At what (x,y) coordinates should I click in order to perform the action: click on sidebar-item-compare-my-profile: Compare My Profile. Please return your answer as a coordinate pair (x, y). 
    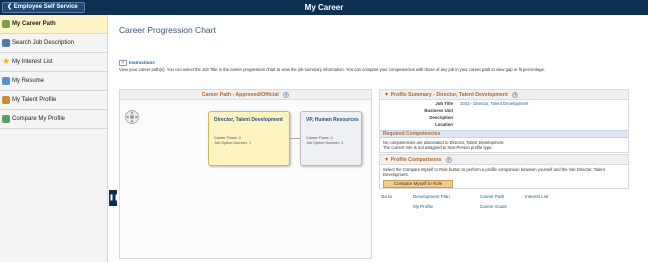
    Looking at the image, I should click on (53, 119).